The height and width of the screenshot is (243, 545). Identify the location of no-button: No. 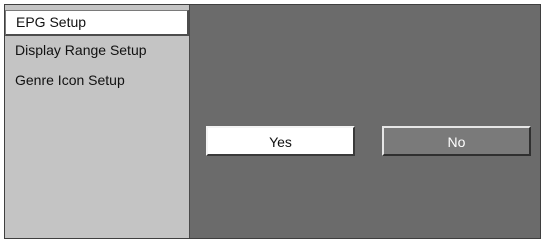
(456, 141).